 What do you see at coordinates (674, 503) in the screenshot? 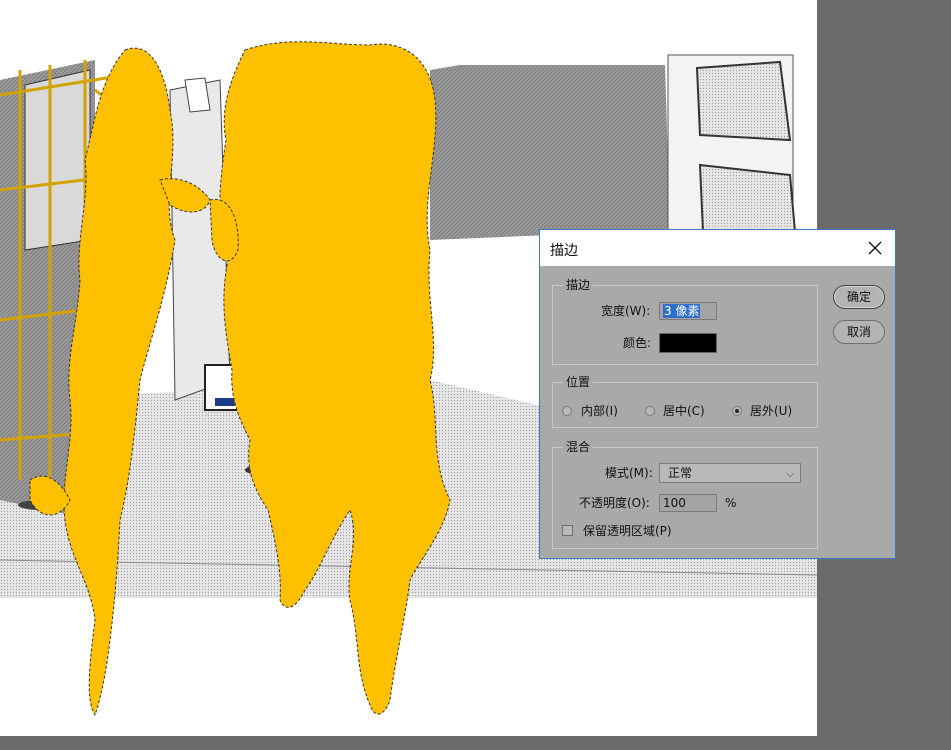
I see `opacity-value: 100` at bounding box center [674, 503].